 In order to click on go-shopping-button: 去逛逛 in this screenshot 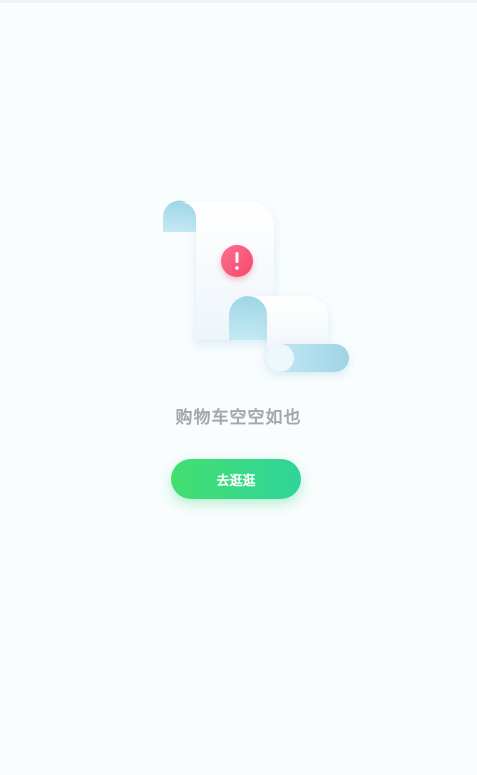, I will do `click(236, 479)`.